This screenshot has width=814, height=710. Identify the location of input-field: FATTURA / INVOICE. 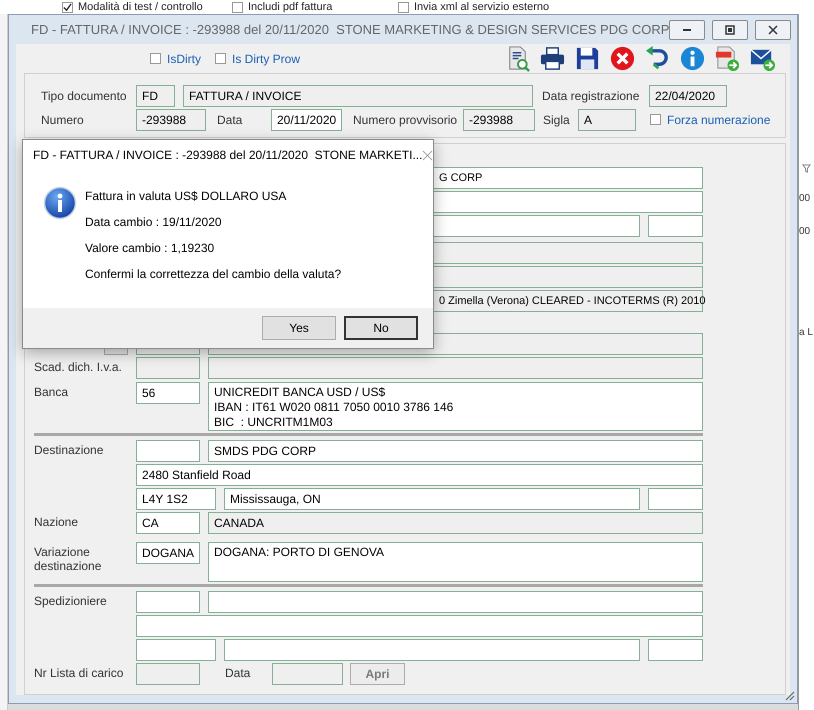
(358, 95).